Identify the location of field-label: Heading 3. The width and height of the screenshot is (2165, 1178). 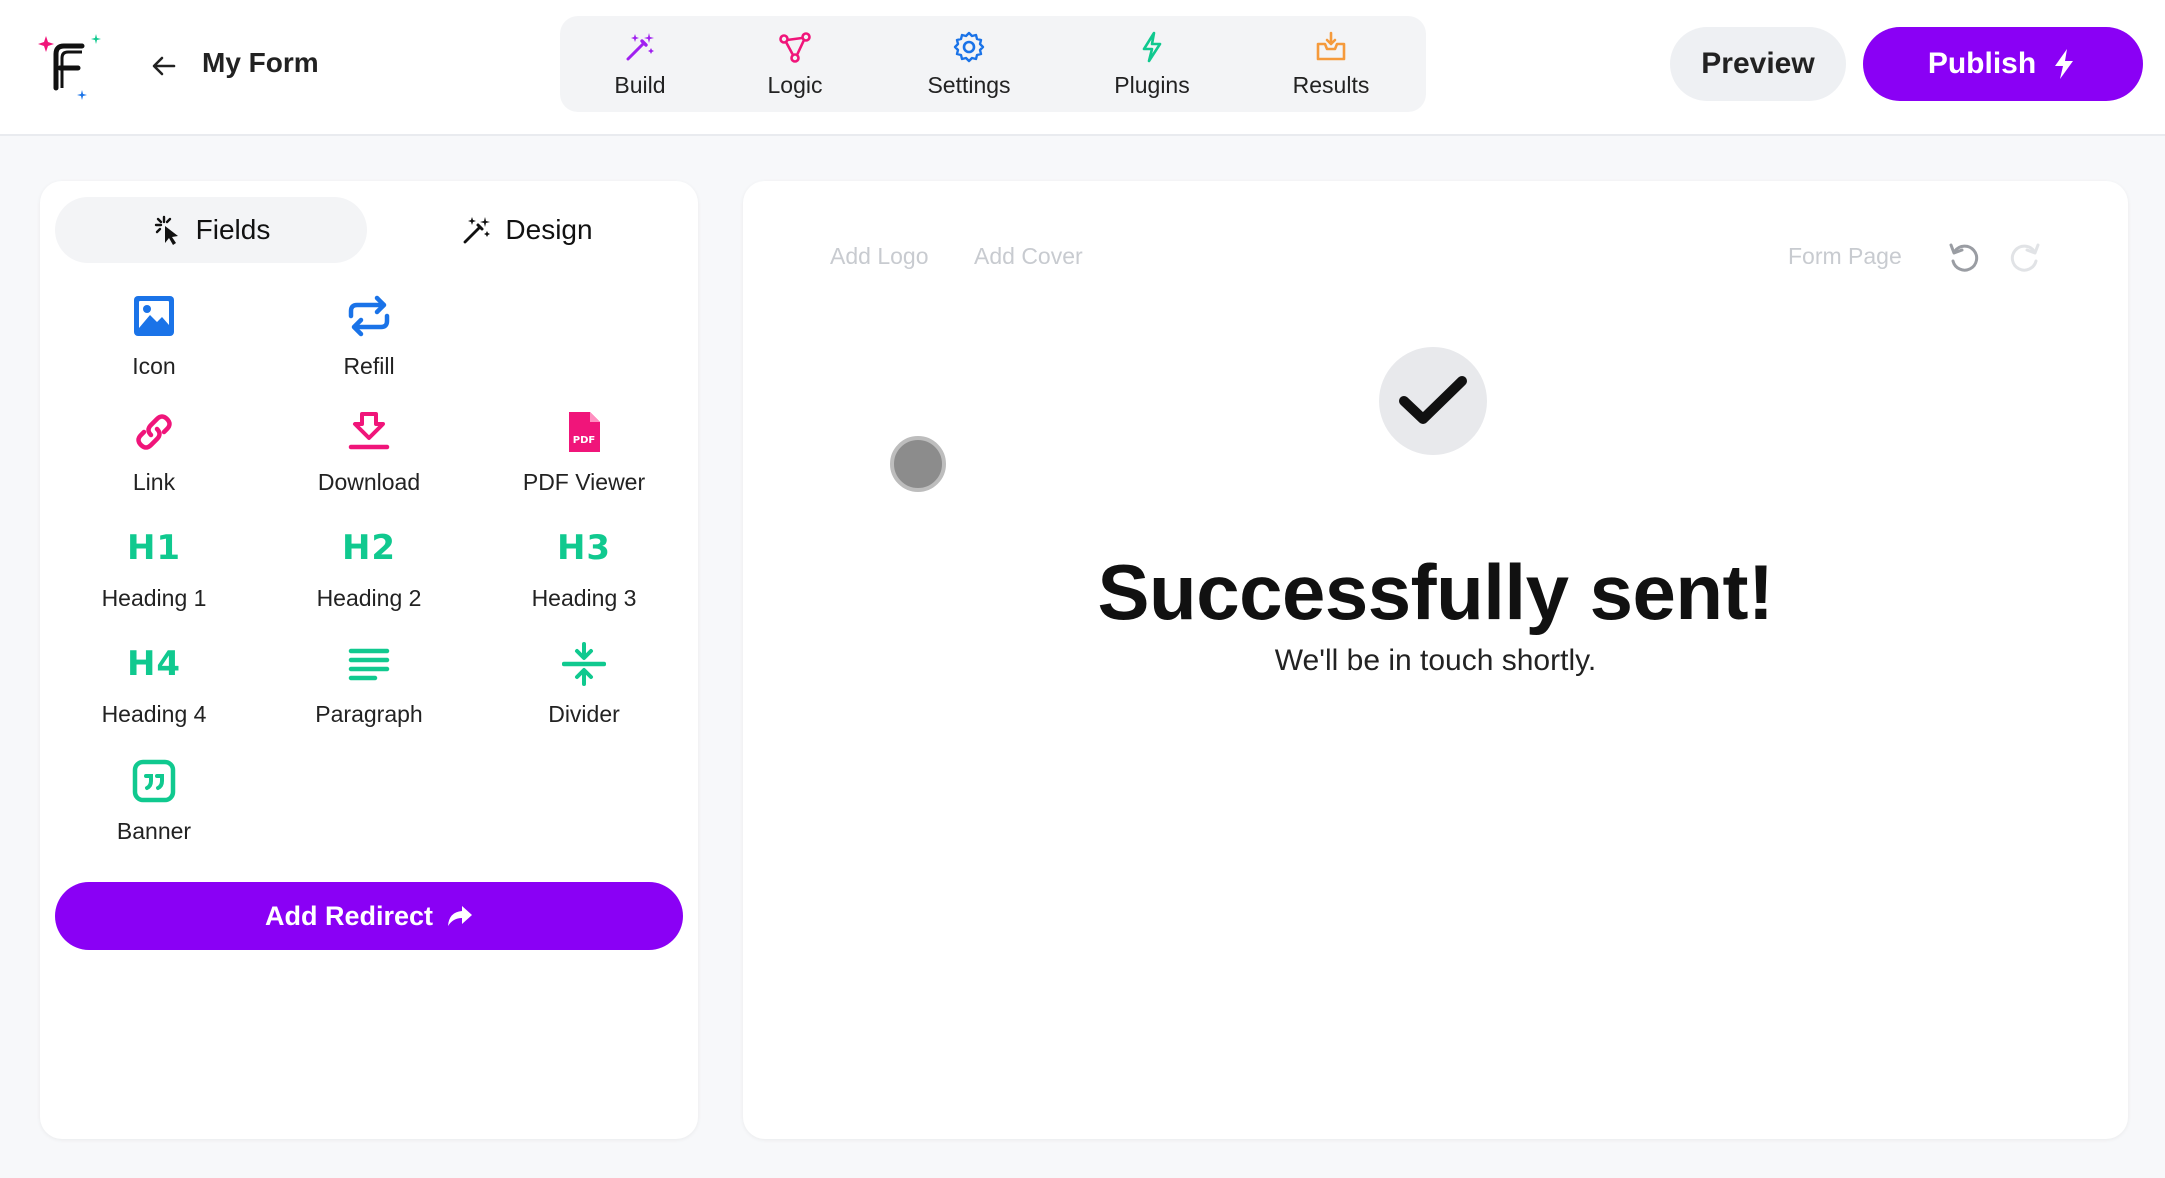
(584, 598).